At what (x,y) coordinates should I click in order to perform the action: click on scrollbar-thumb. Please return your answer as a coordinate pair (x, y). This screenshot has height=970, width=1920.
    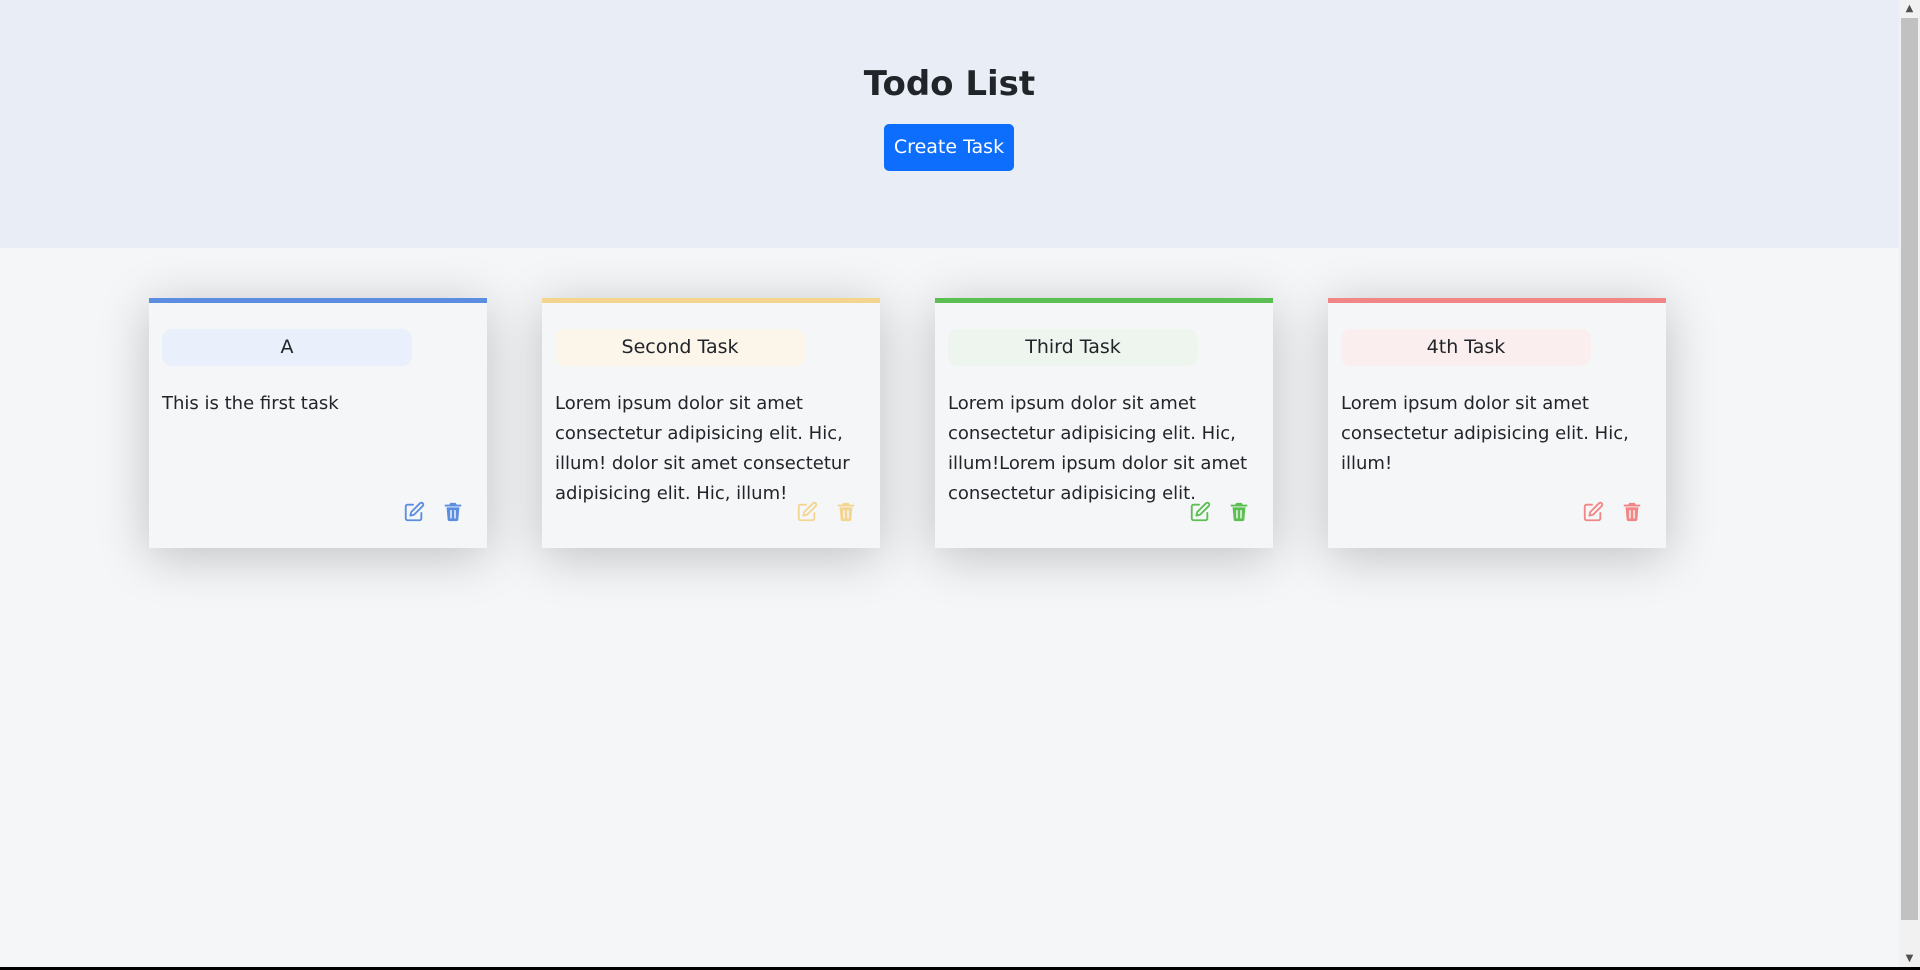
    Looking at the image, I should click on (1909, 469).